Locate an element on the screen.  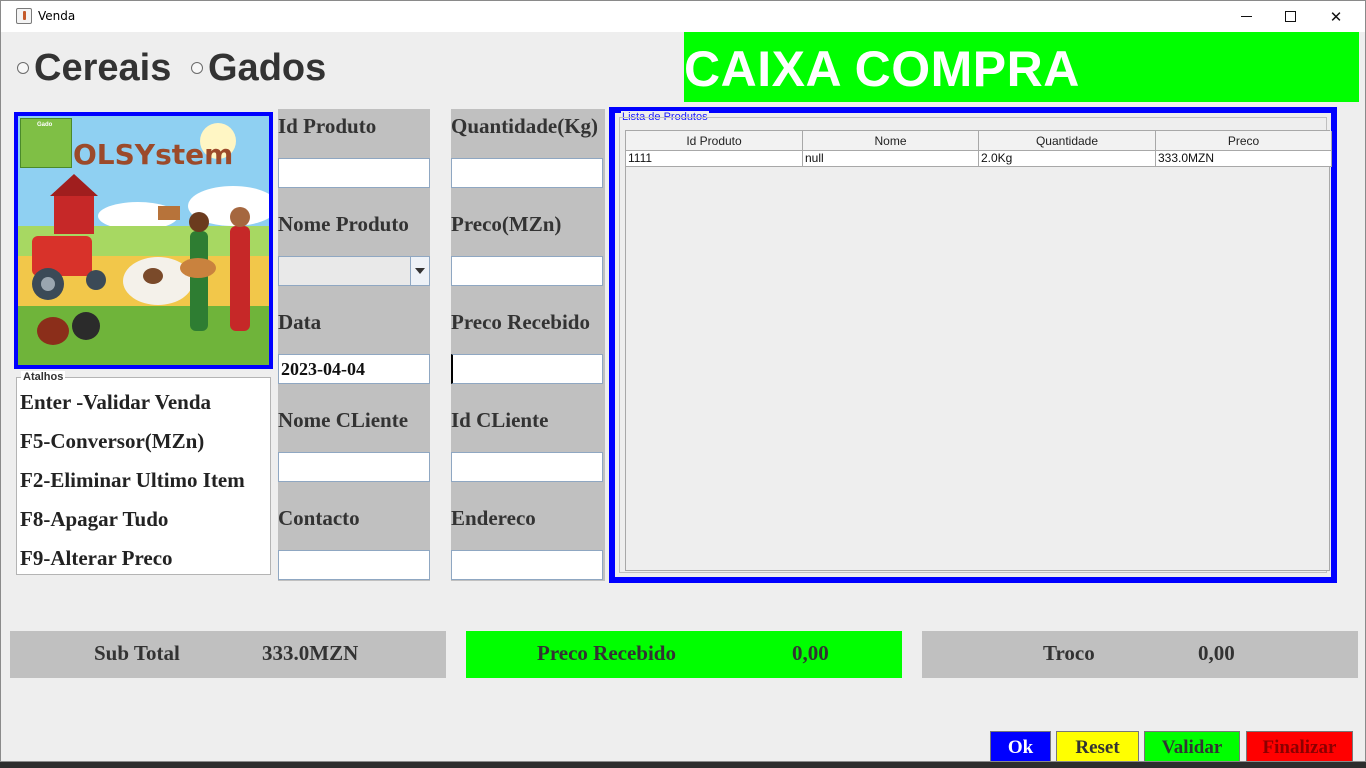
subtotal-bar: Sub Total 333.0MZN is located at coordinates (228, 654).